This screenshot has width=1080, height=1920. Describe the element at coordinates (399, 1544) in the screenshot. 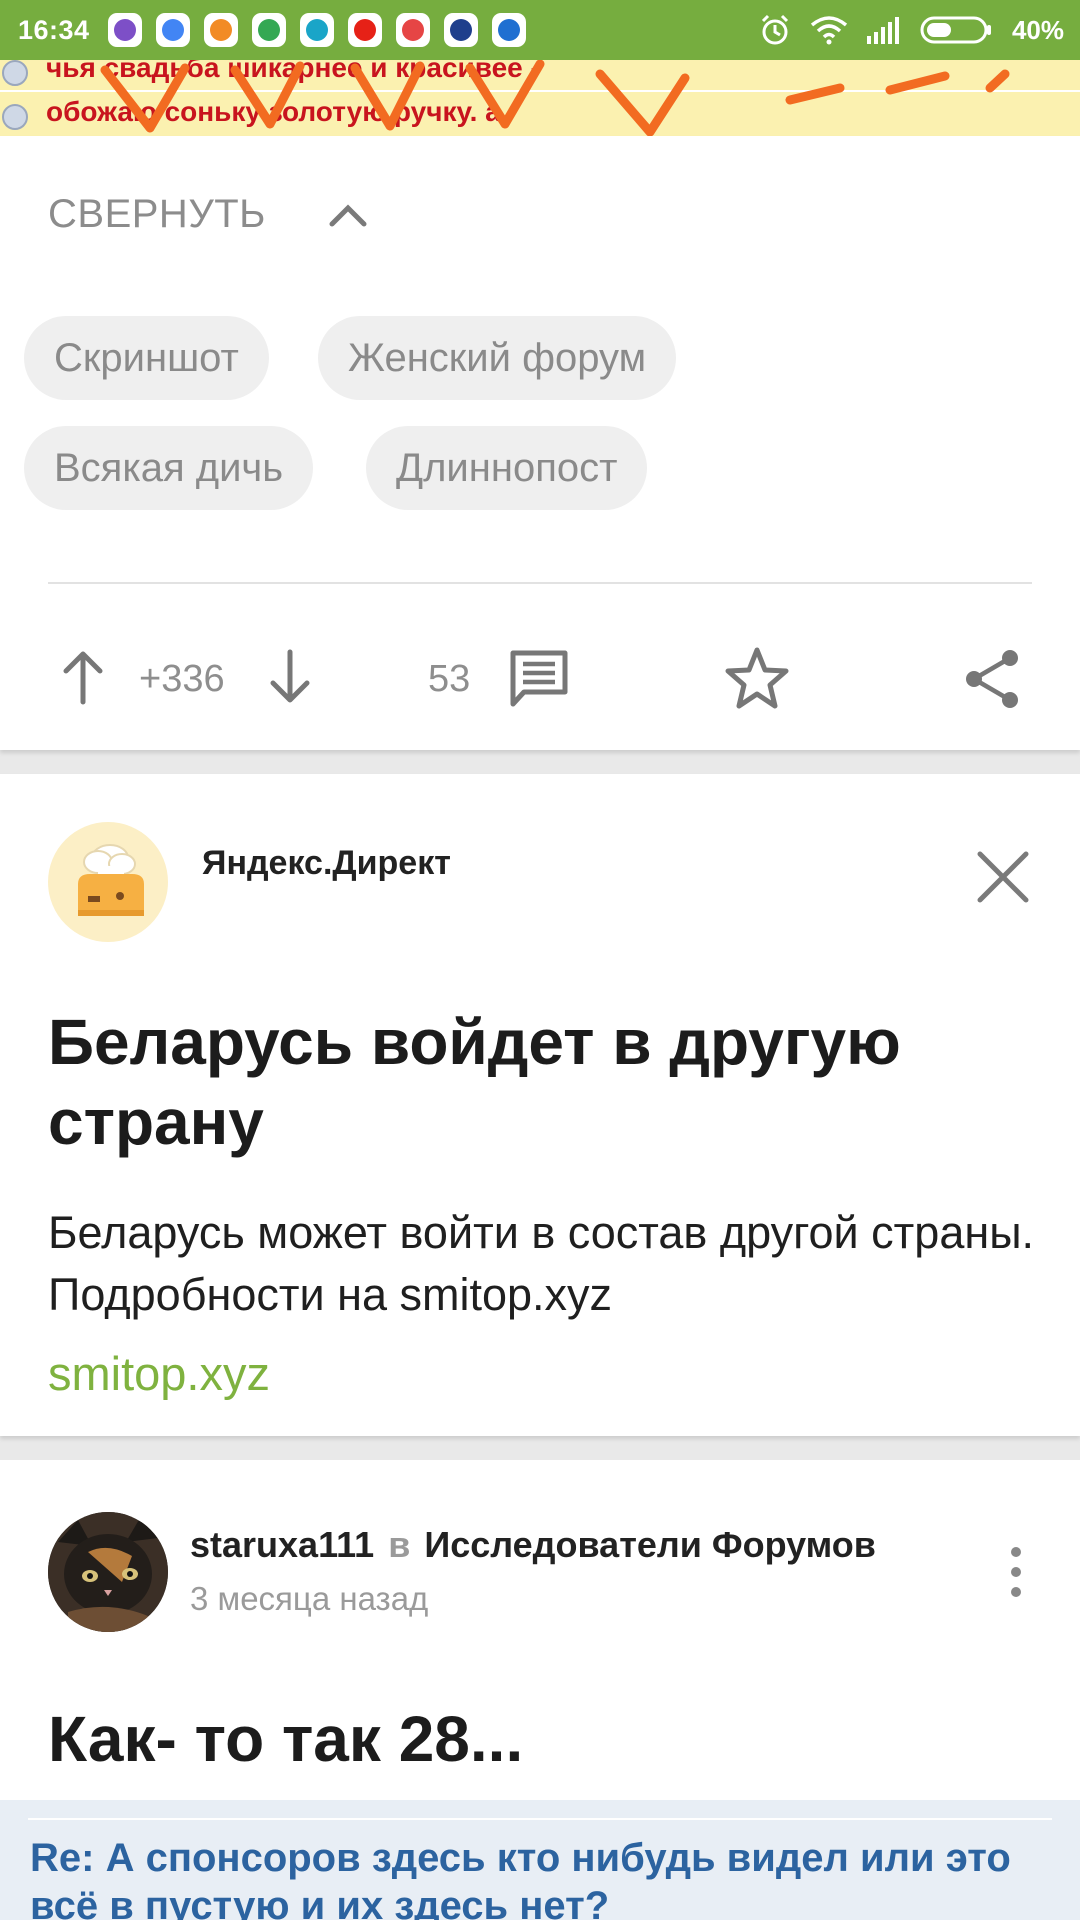

I see `in-word: в` at that location.